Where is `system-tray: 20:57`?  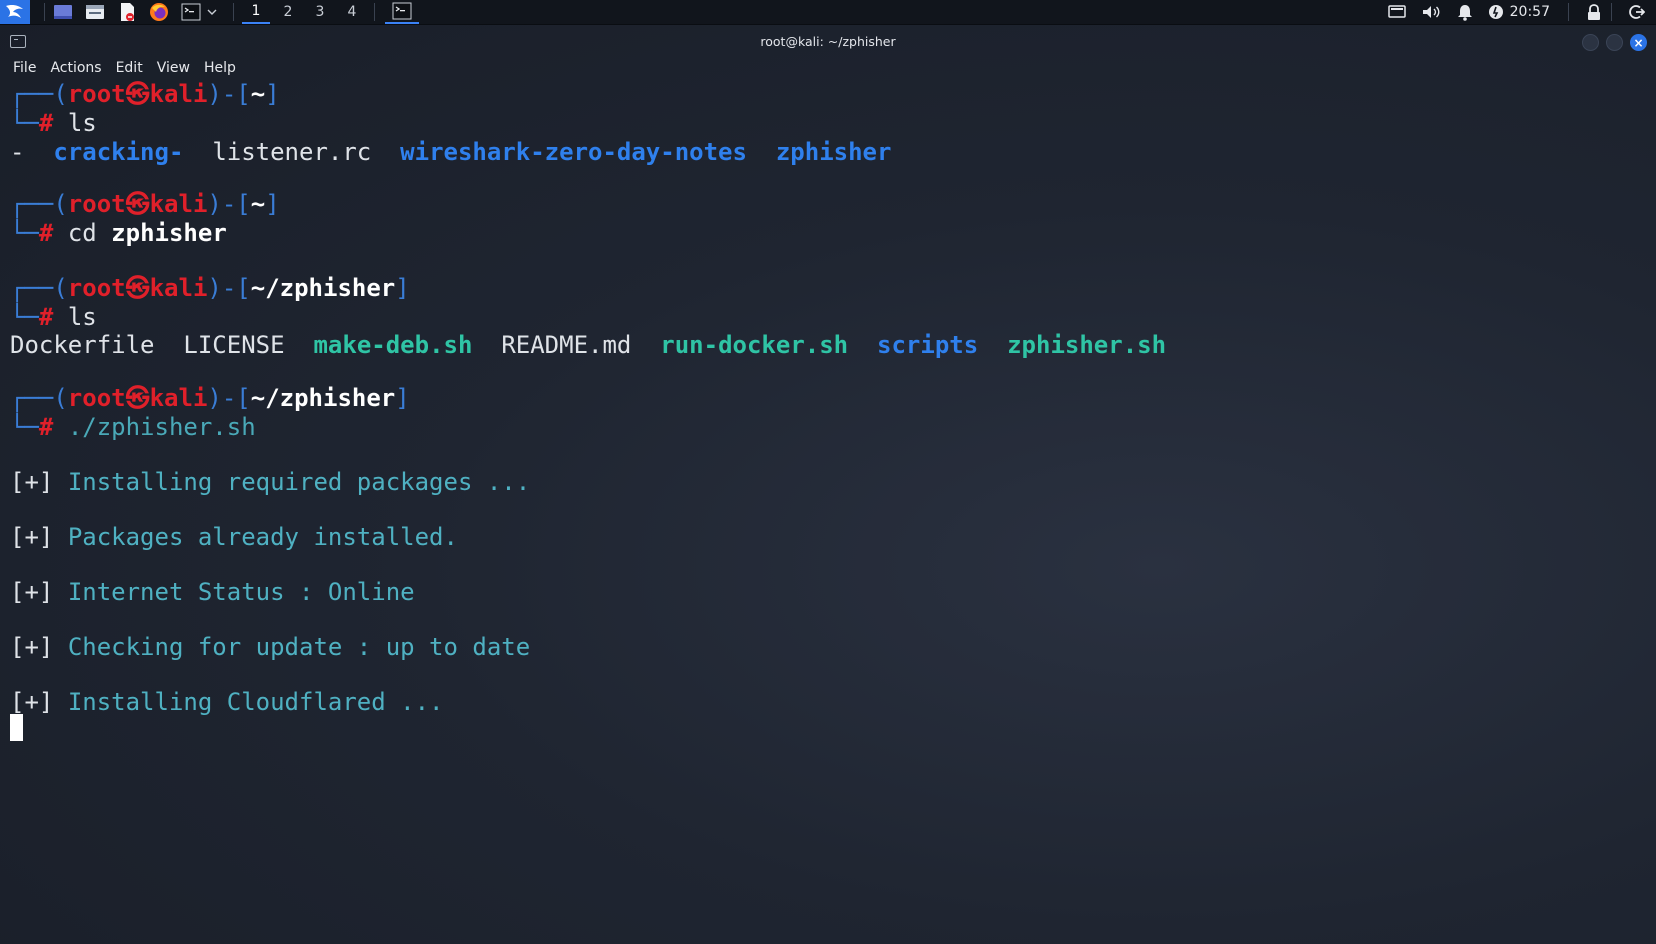
system-tray: 20:57 is located at coordinates (1516, 12).